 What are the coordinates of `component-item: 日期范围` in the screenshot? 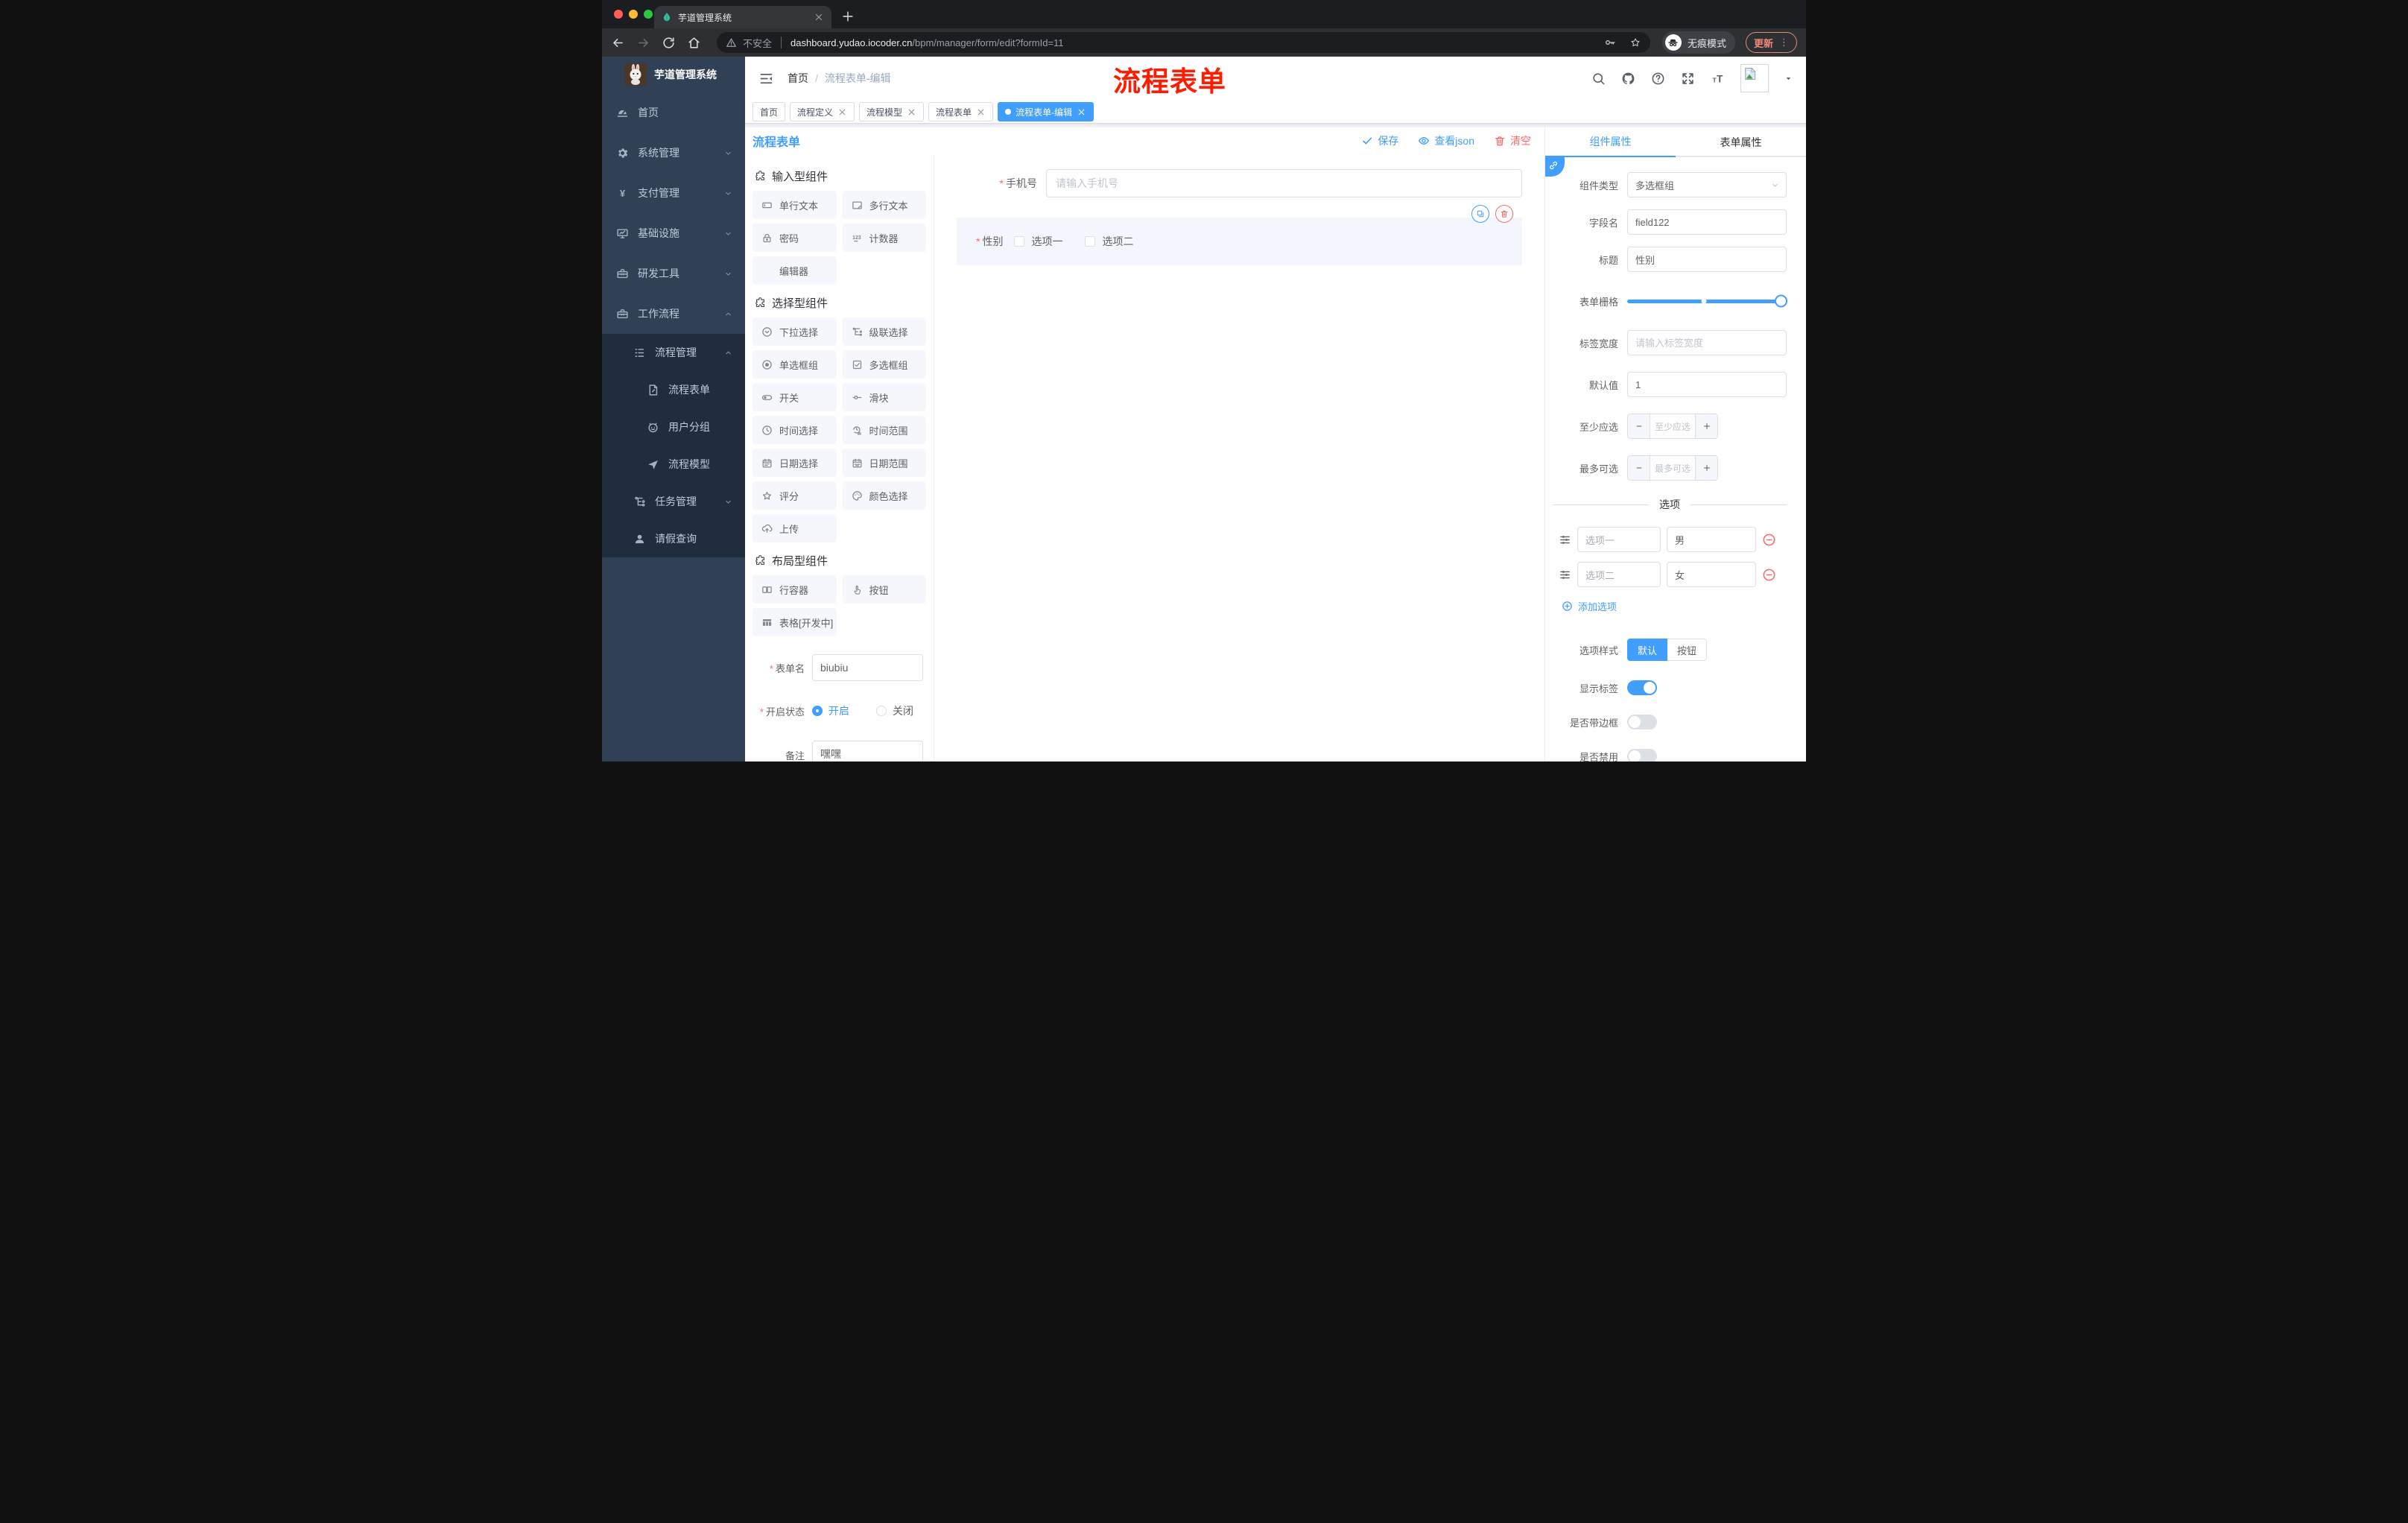 It's located at (884, 463).